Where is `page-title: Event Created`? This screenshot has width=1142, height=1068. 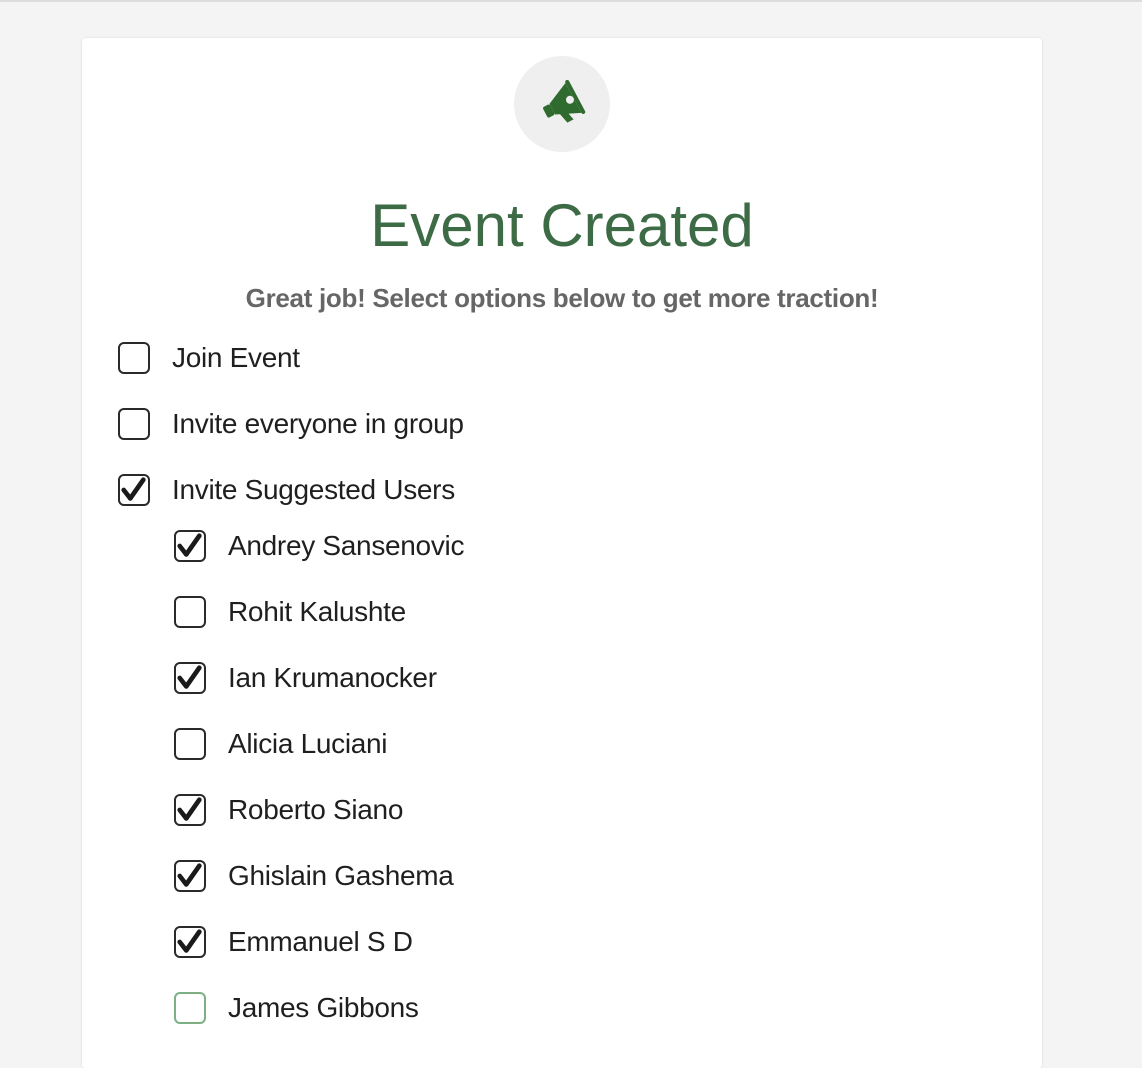
page-title: Event Created is located at coordinates (562, 225).